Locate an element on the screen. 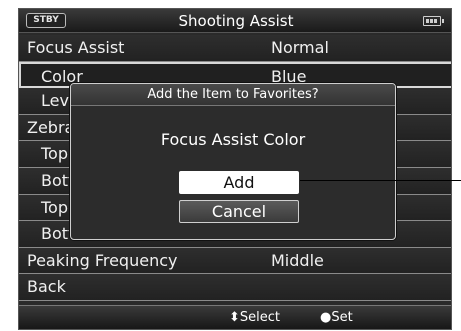  screen-title: Shooting Assist is located at coordinates (236, 21).